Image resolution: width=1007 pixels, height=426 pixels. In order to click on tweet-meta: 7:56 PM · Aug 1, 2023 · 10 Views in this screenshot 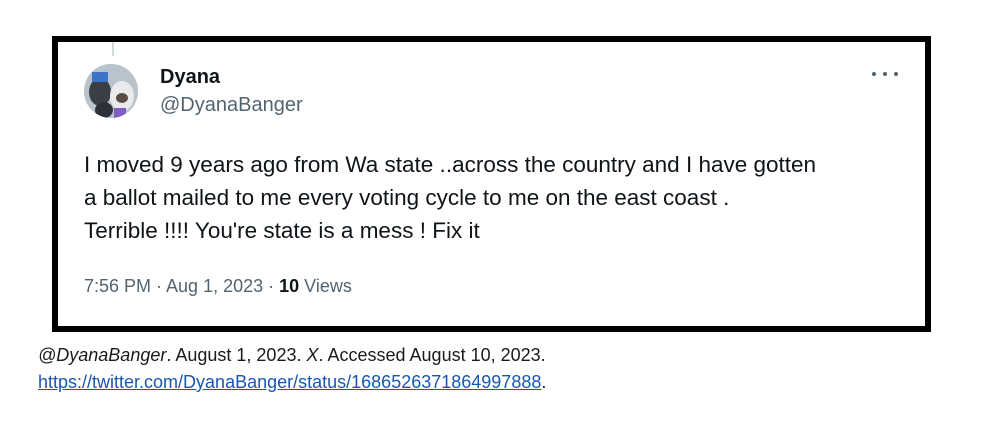, I will do `click(218, 286)`.